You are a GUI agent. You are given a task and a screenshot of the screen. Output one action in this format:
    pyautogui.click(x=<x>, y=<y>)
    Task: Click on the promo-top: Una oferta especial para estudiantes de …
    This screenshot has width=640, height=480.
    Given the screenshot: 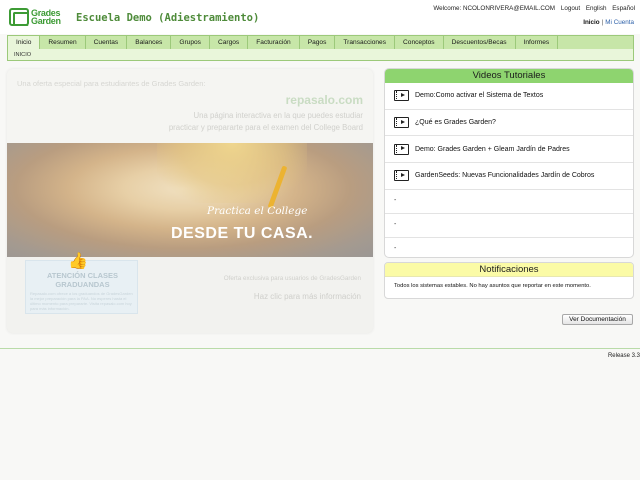 What is the action you would take?
    pyautogui.click(x=190, y=106)
    